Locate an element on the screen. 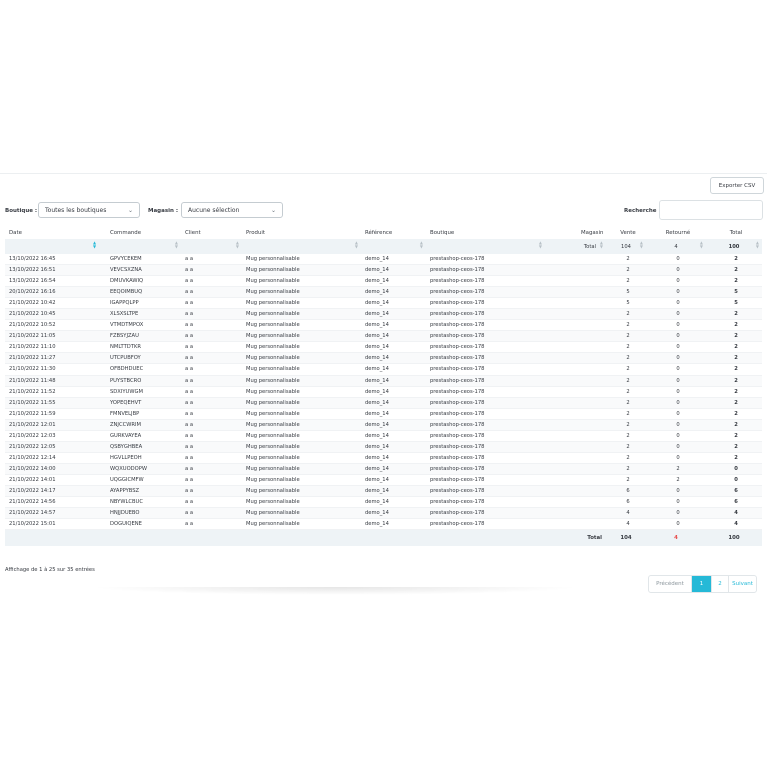 The height and width of the screenshot is (767, 767). pagination-page-1: 1 is located at coordinates (702, 584).